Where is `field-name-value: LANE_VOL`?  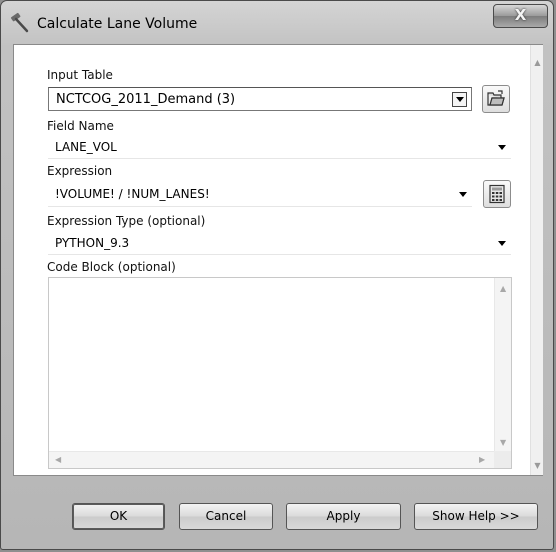
field-name-value: LANE_VOL is located at coordinates (86, 147).